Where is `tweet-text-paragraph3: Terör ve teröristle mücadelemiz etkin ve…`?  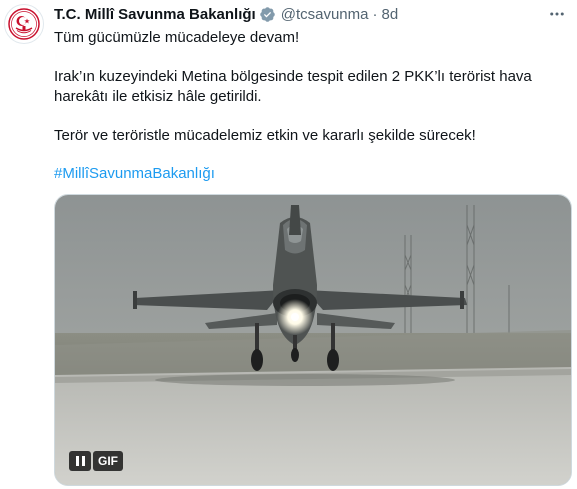
tweet-text-paragraph3: Terör ve teröristle mücadelemiz etkin ve… is located at coordinates (265, 135).